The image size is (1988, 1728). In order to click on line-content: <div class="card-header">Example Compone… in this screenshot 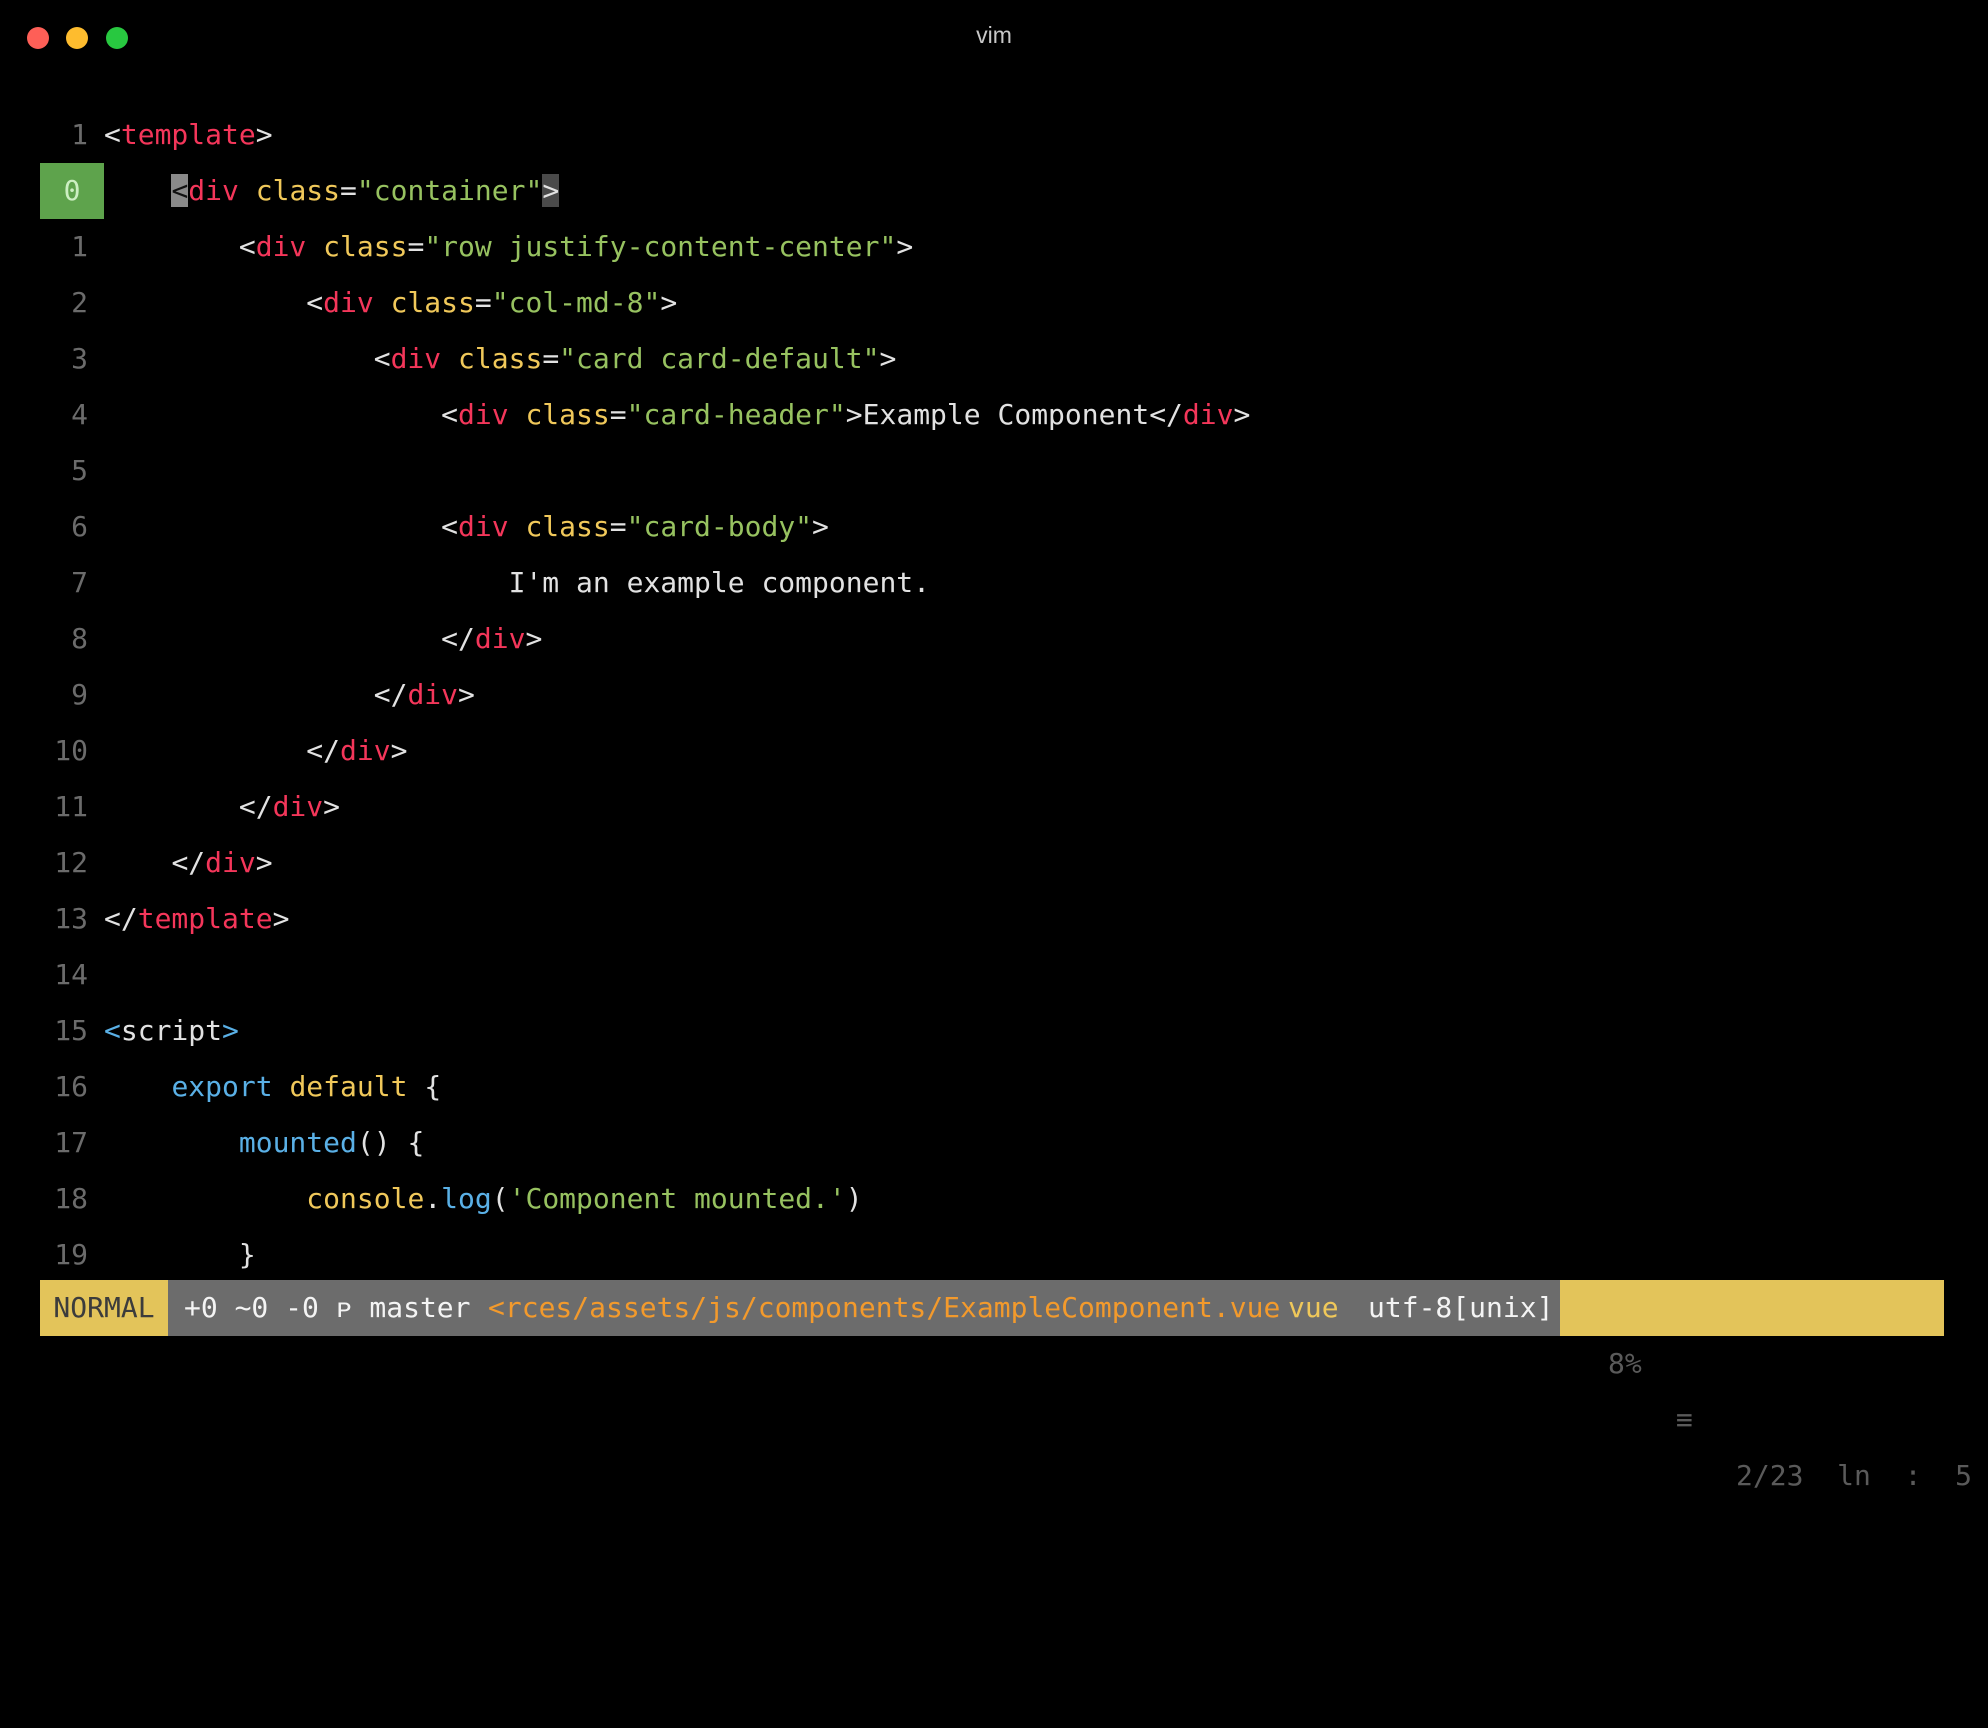, I will do `click(677, 415)`.